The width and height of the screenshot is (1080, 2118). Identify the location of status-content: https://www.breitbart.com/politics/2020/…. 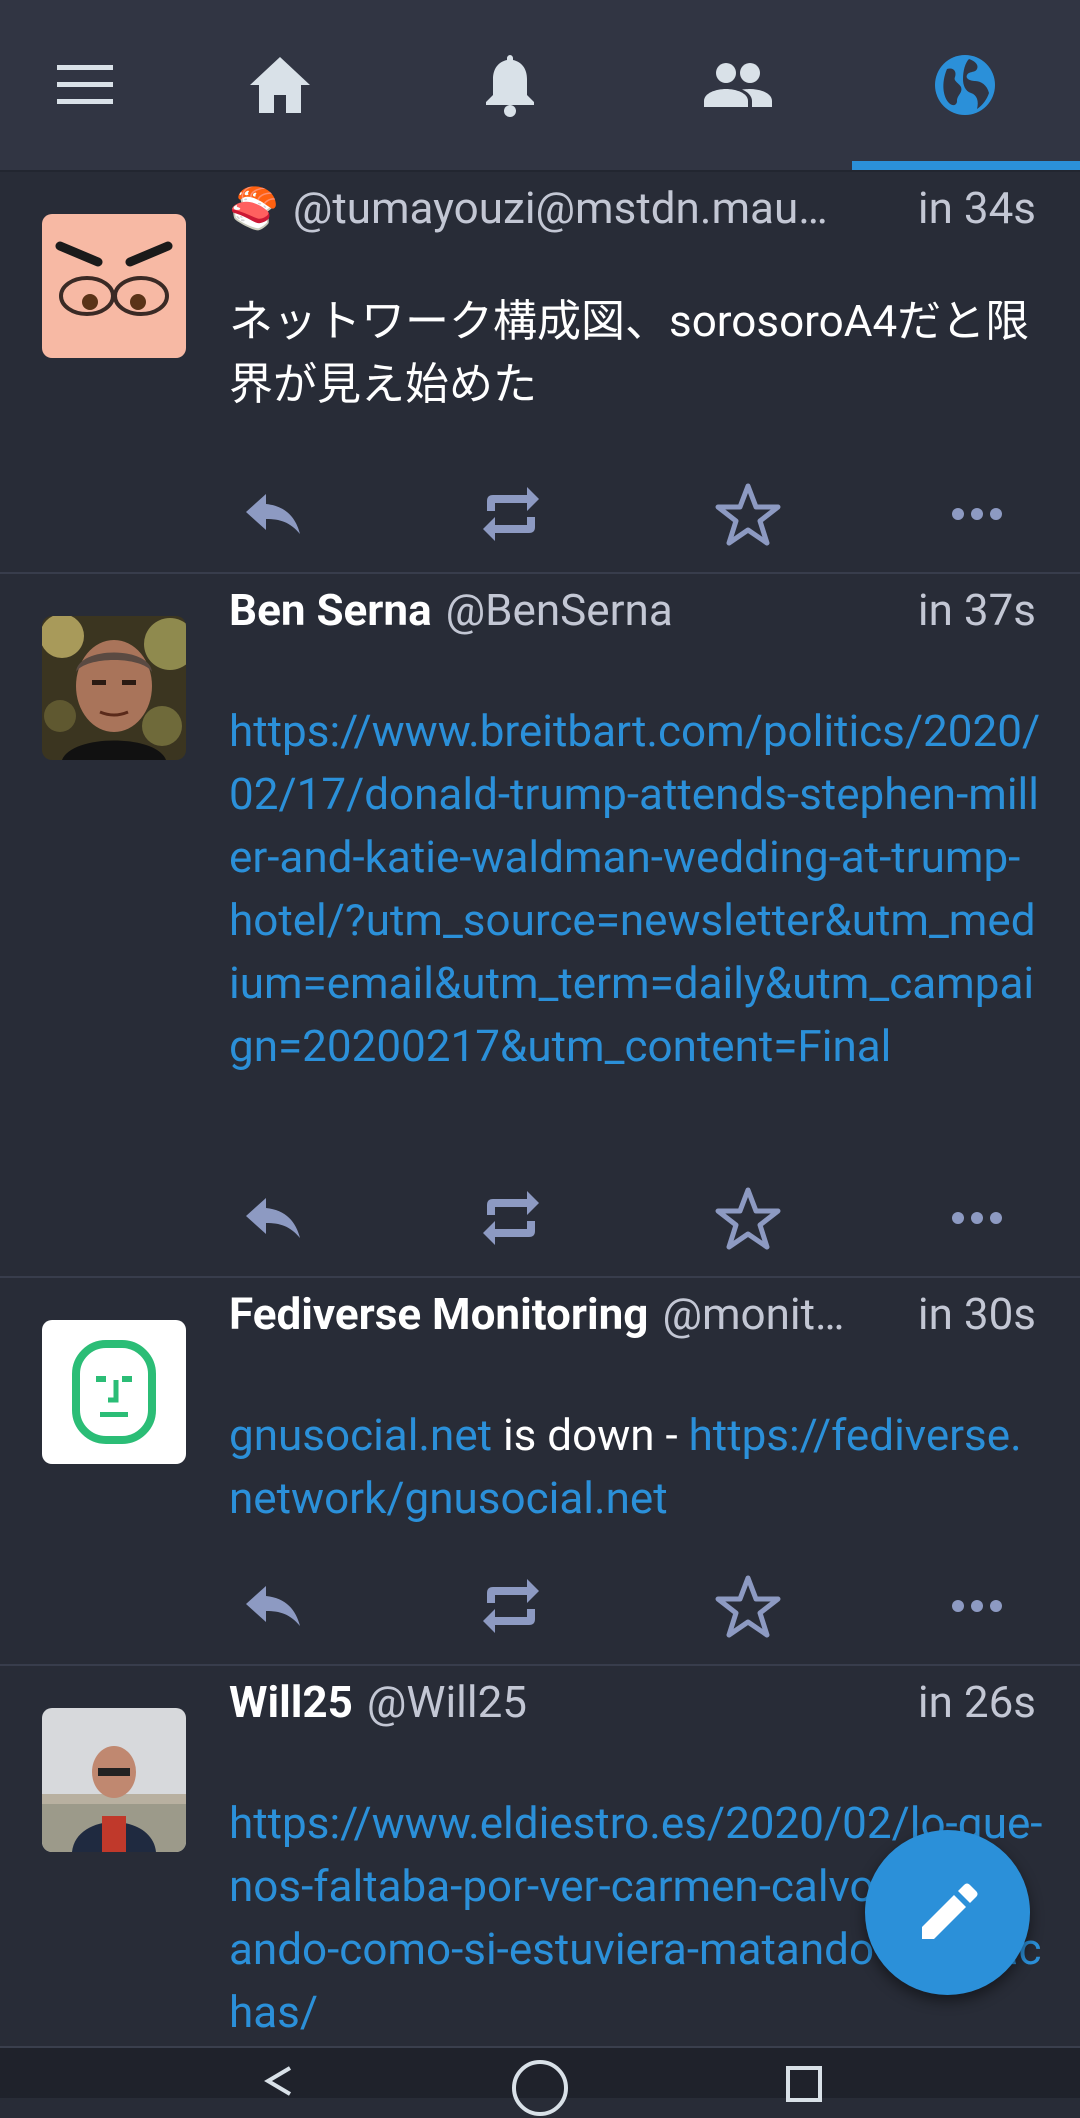
(636, 889).